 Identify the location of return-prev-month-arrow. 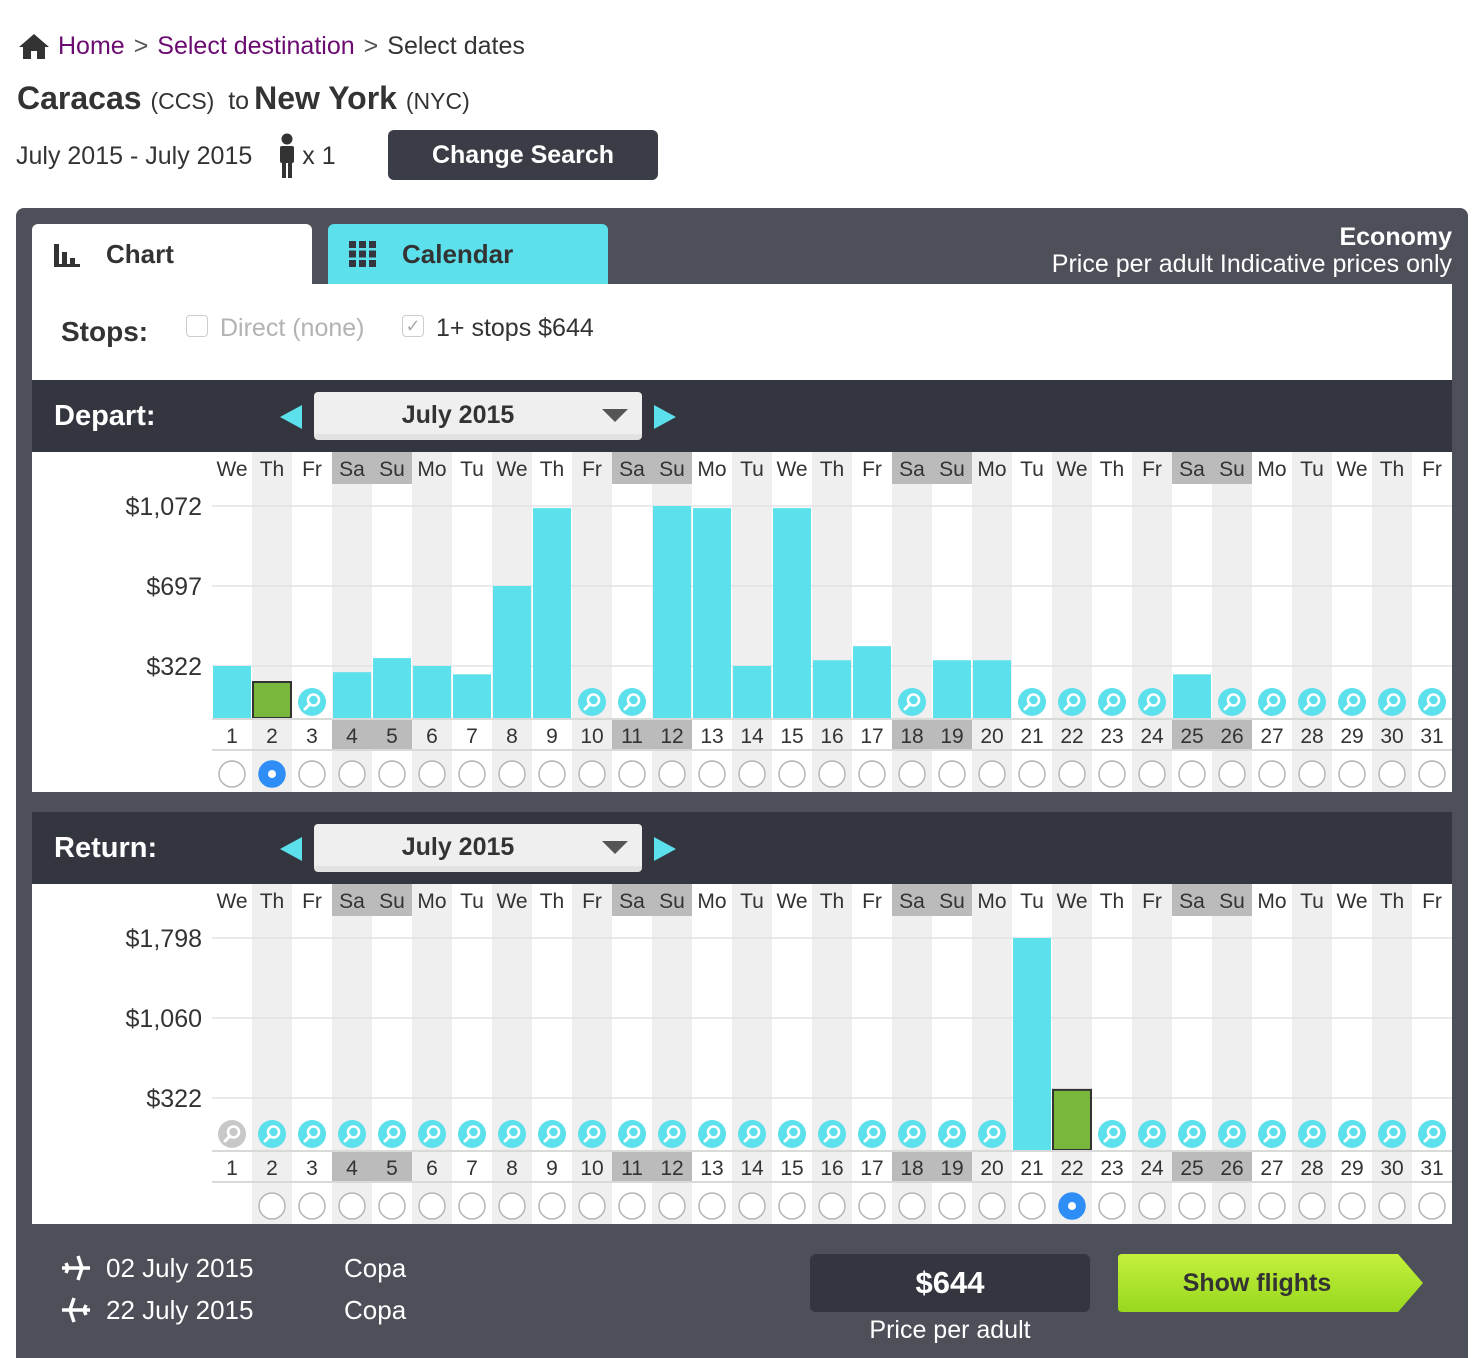
(291, 849).